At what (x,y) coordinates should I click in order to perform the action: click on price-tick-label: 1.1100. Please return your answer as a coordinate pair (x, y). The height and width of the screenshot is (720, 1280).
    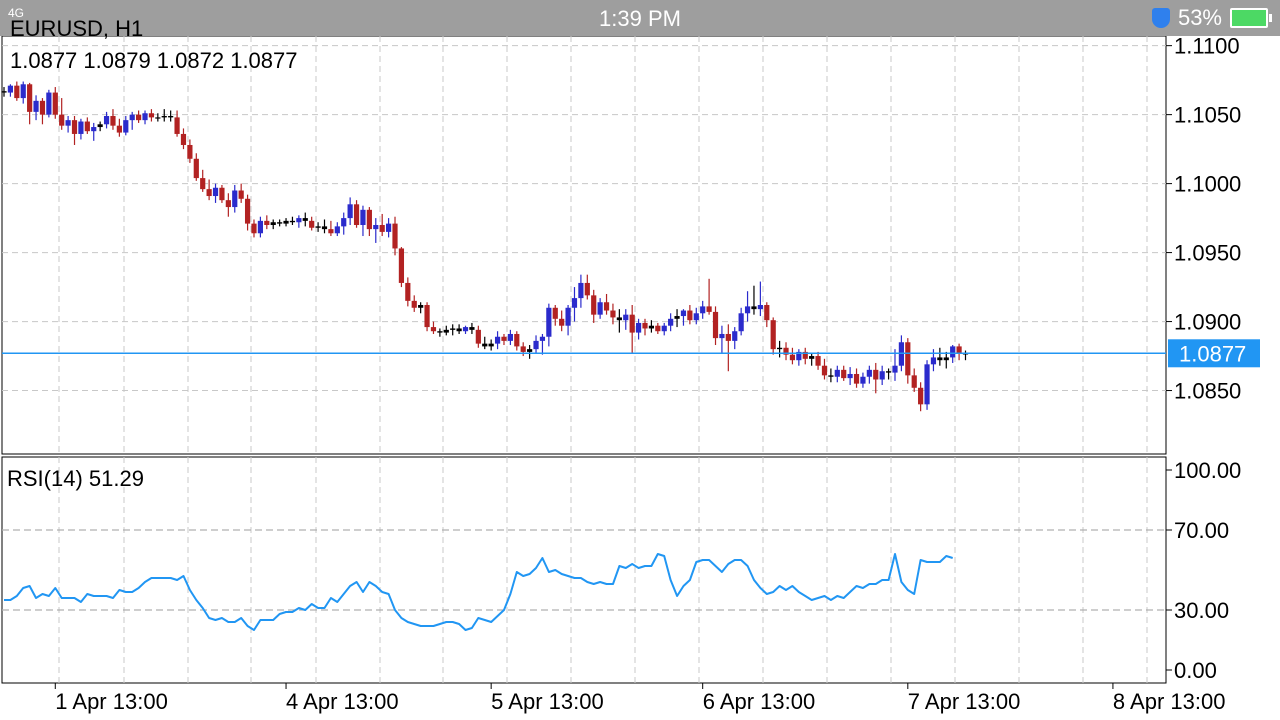
    Looking at the image, I should click on (1207, 46).